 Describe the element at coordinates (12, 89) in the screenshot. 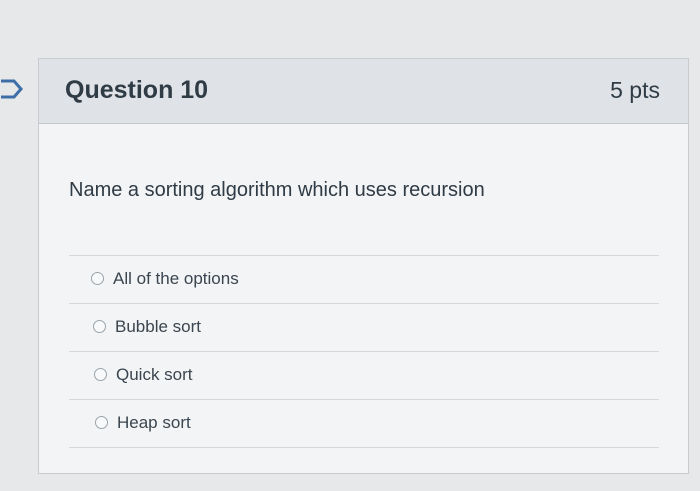

I see `bookmark-flag-icon` at that location.